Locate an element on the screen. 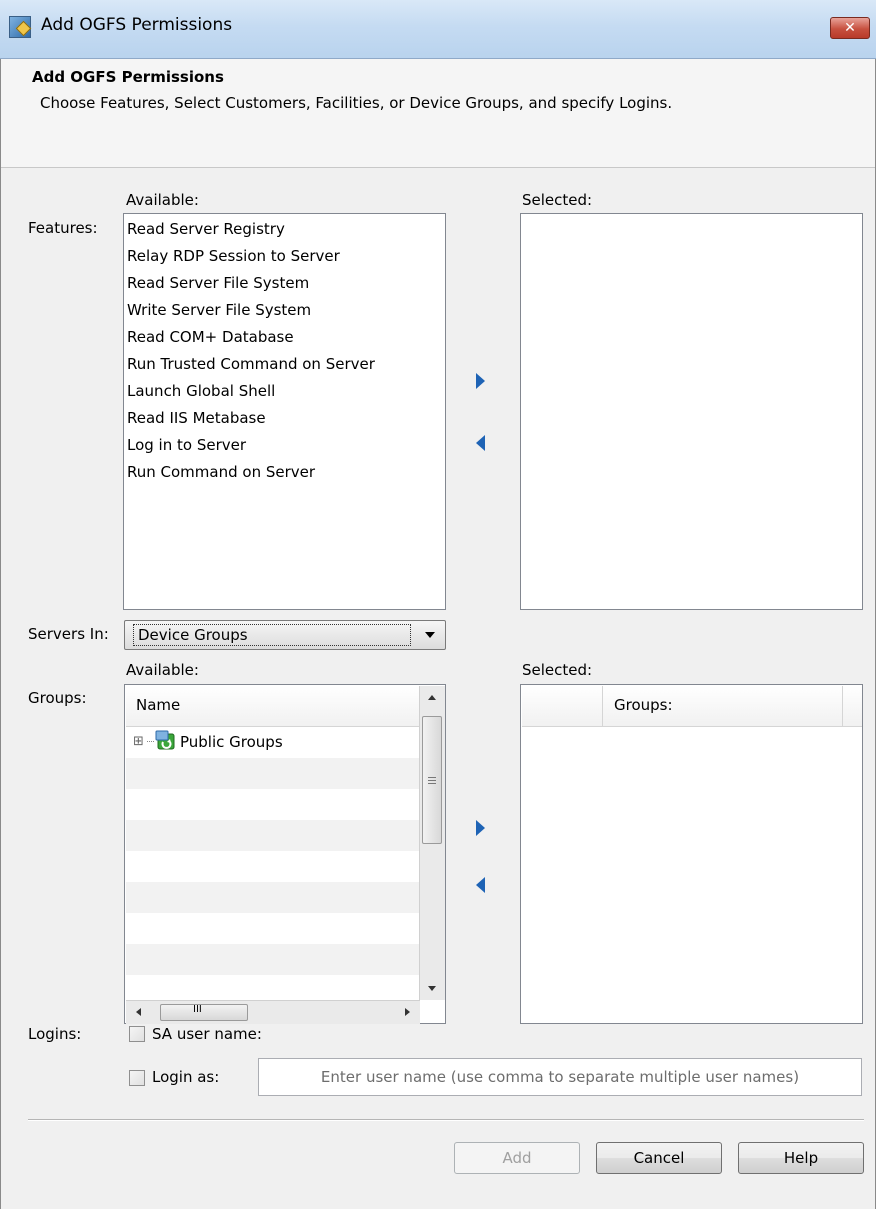  scroll-thumb is located at coordinates (432, 780).